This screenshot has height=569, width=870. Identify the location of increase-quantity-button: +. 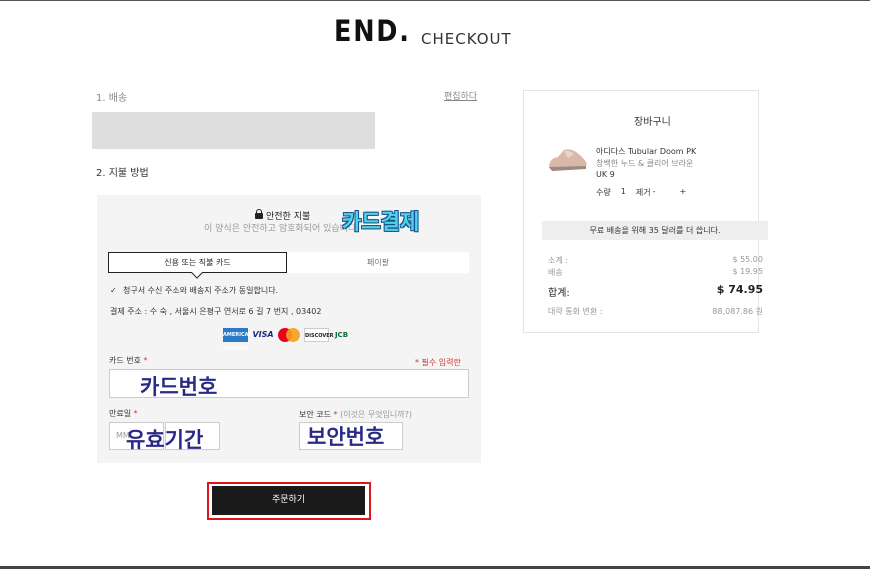
(682, 192).